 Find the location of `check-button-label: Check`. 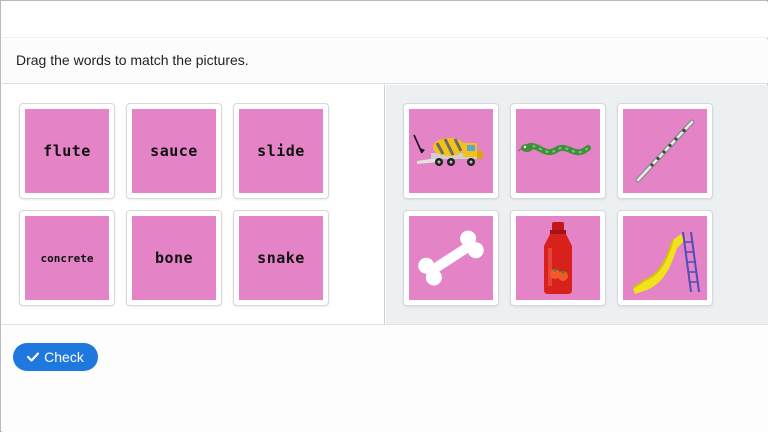

check-button-label: Check is located at coordinates (64, 357).